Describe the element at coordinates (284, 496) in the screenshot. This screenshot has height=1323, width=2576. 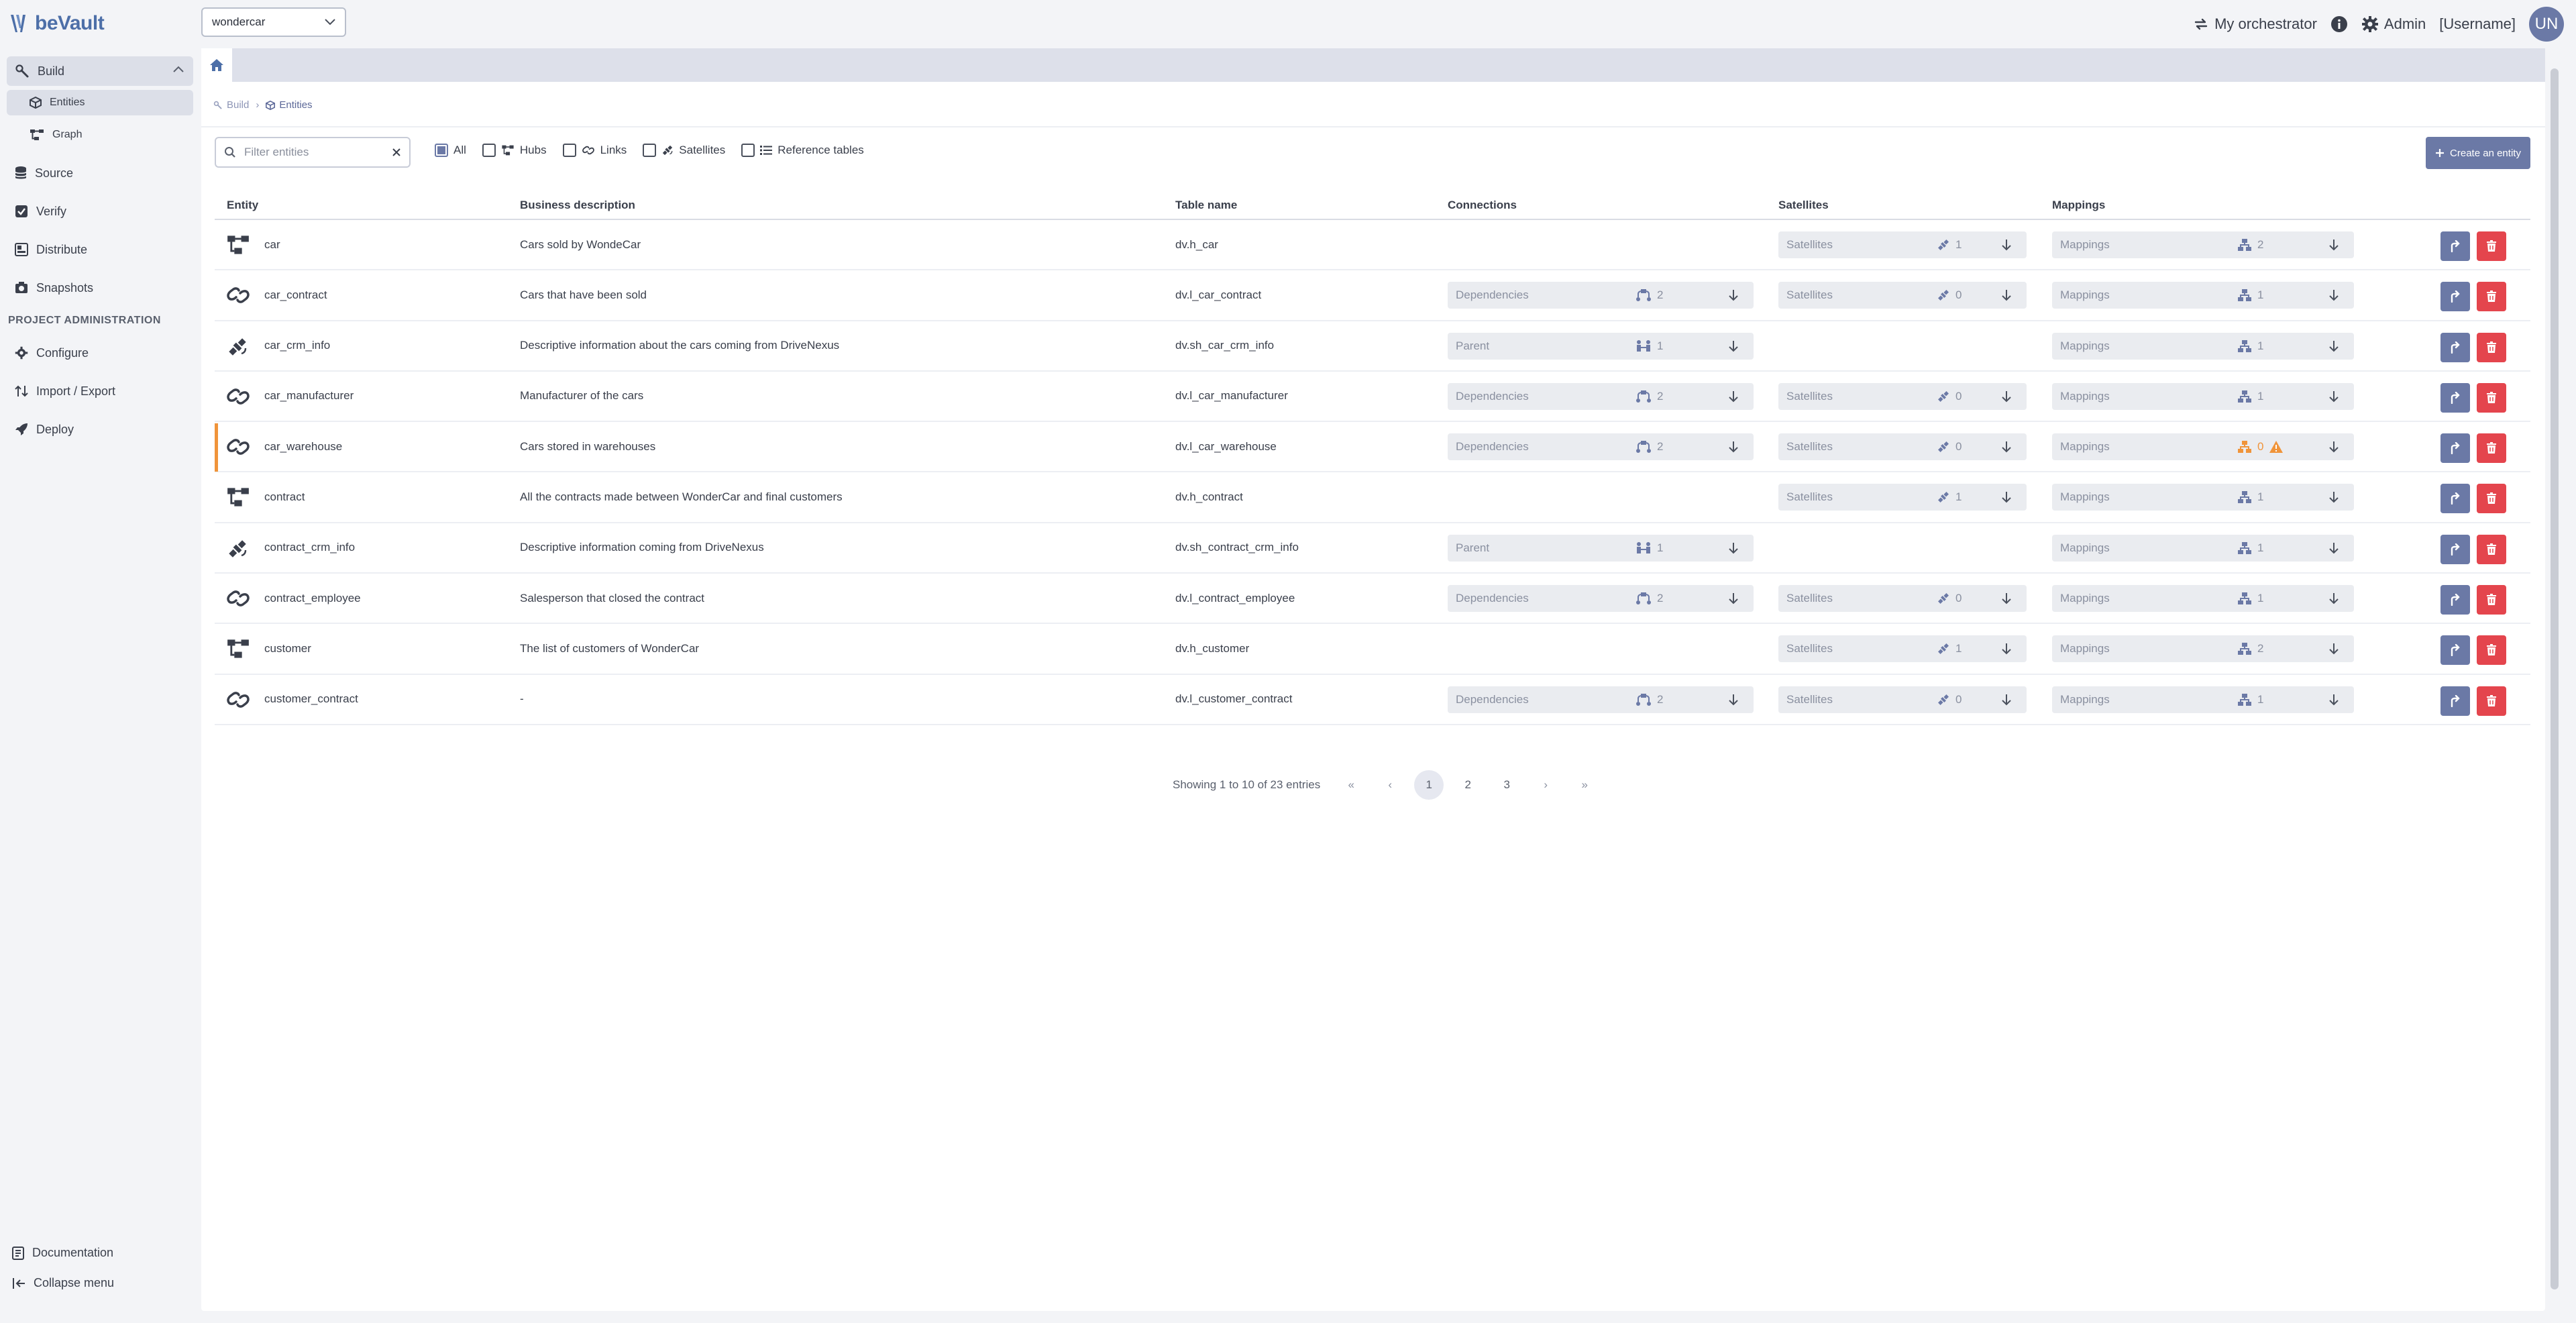
I see `entity-name: contract` at that location.